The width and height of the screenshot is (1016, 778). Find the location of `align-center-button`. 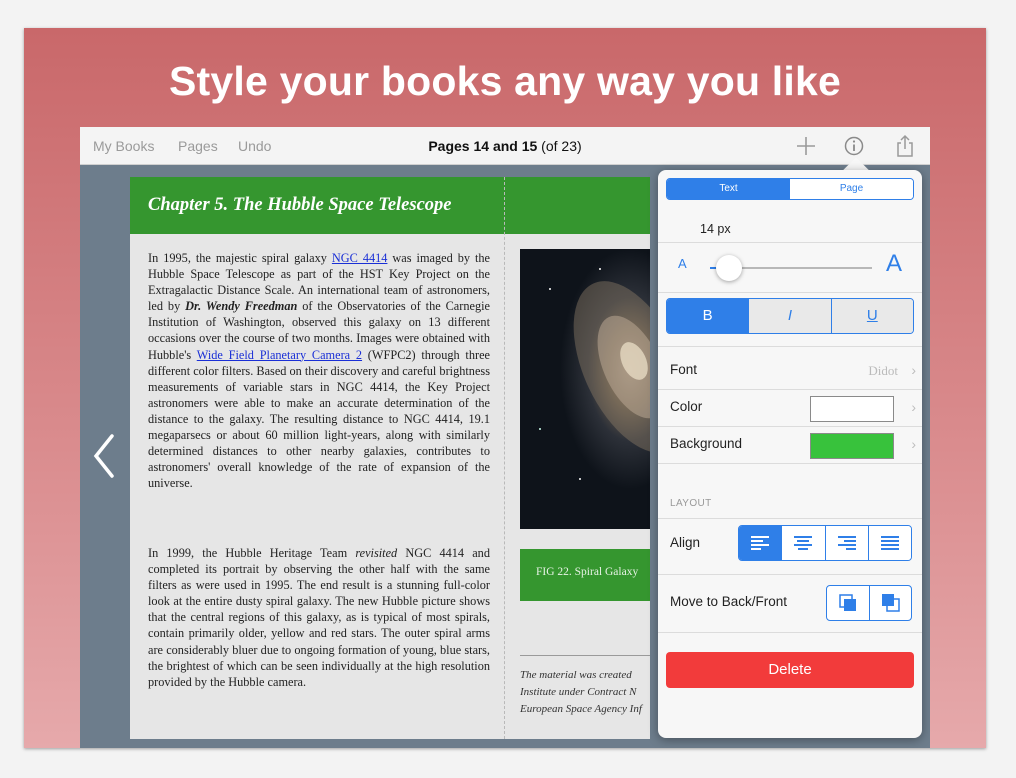

align-center-button is located at coordinates (803, 543).